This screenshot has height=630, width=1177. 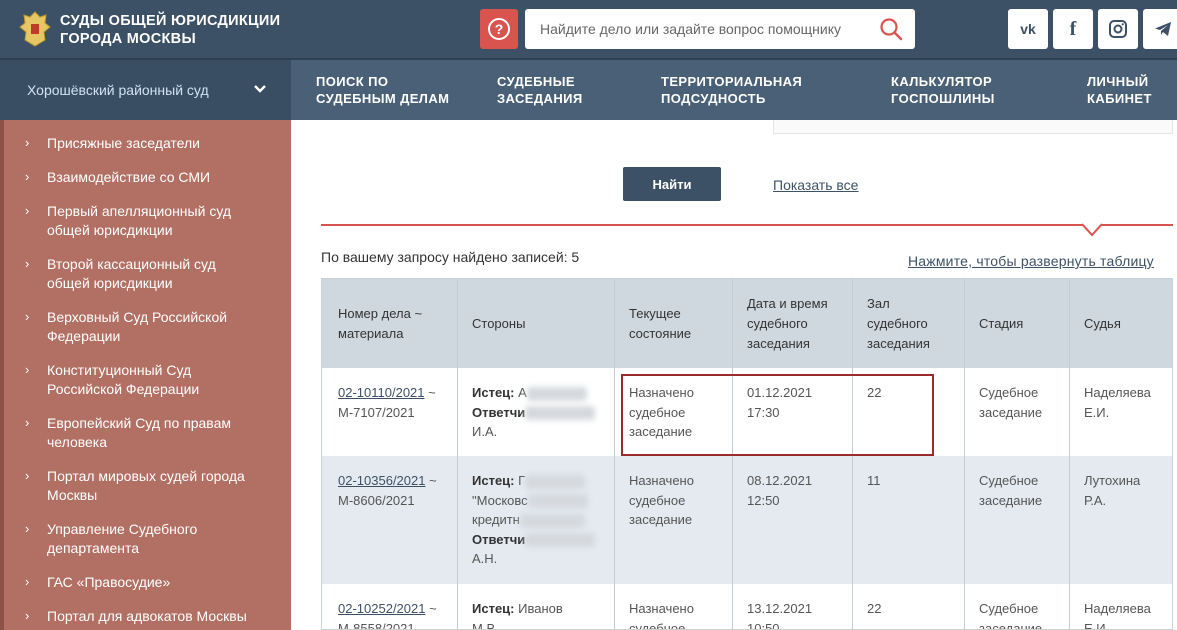 I want to click on sidebar-item-european-court: Европейский Суд по правам человека, so click(x=162, y=433).